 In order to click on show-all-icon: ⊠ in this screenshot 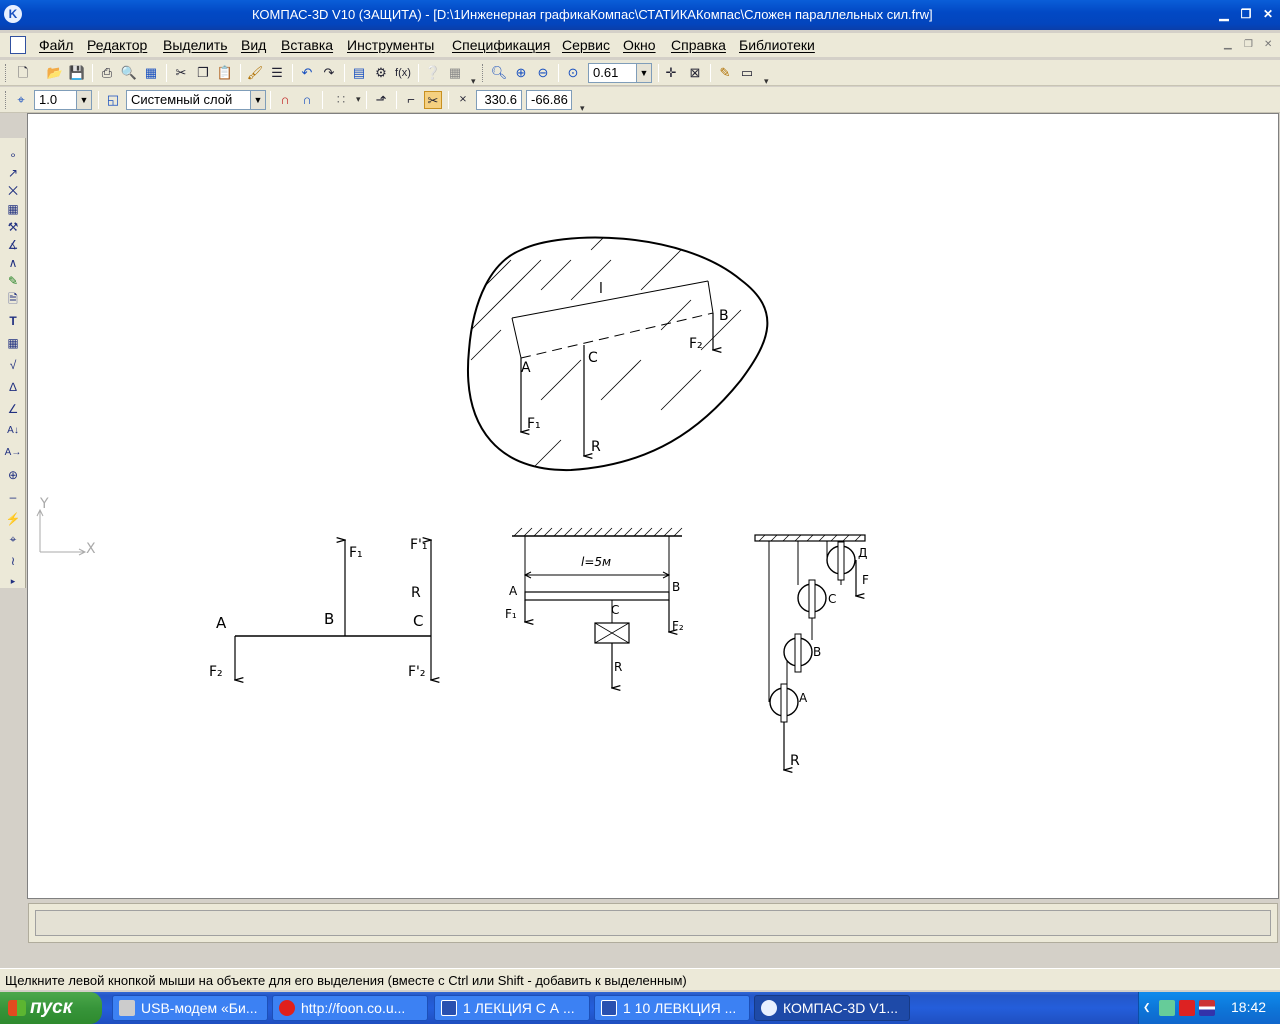, I will do `click(695, 73)`.